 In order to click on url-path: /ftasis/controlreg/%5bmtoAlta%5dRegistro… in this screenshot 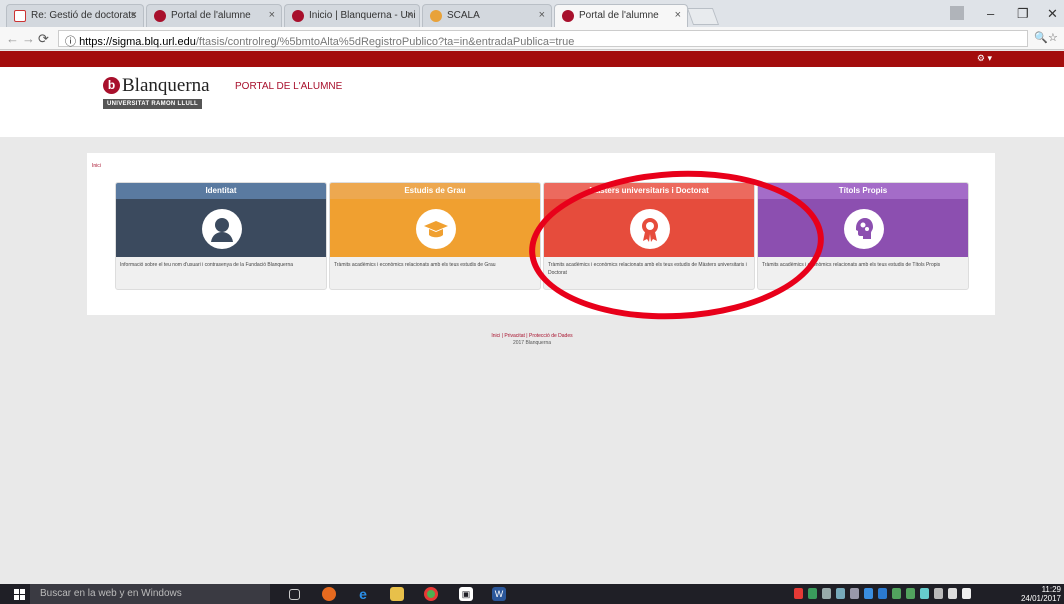, I will do `click(385, 42)`.